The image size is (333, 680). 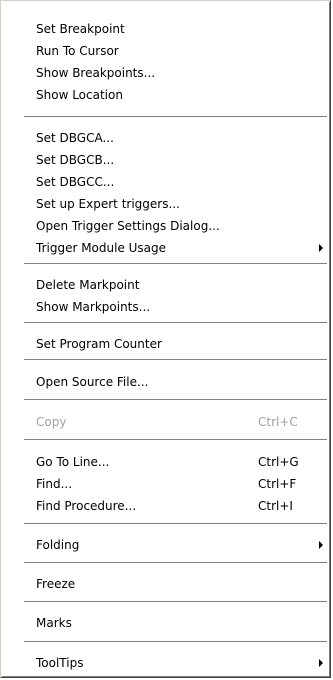 I want to click on menu-item-run-to-cursor: Run To Cursor, so click(x=165, y=51).